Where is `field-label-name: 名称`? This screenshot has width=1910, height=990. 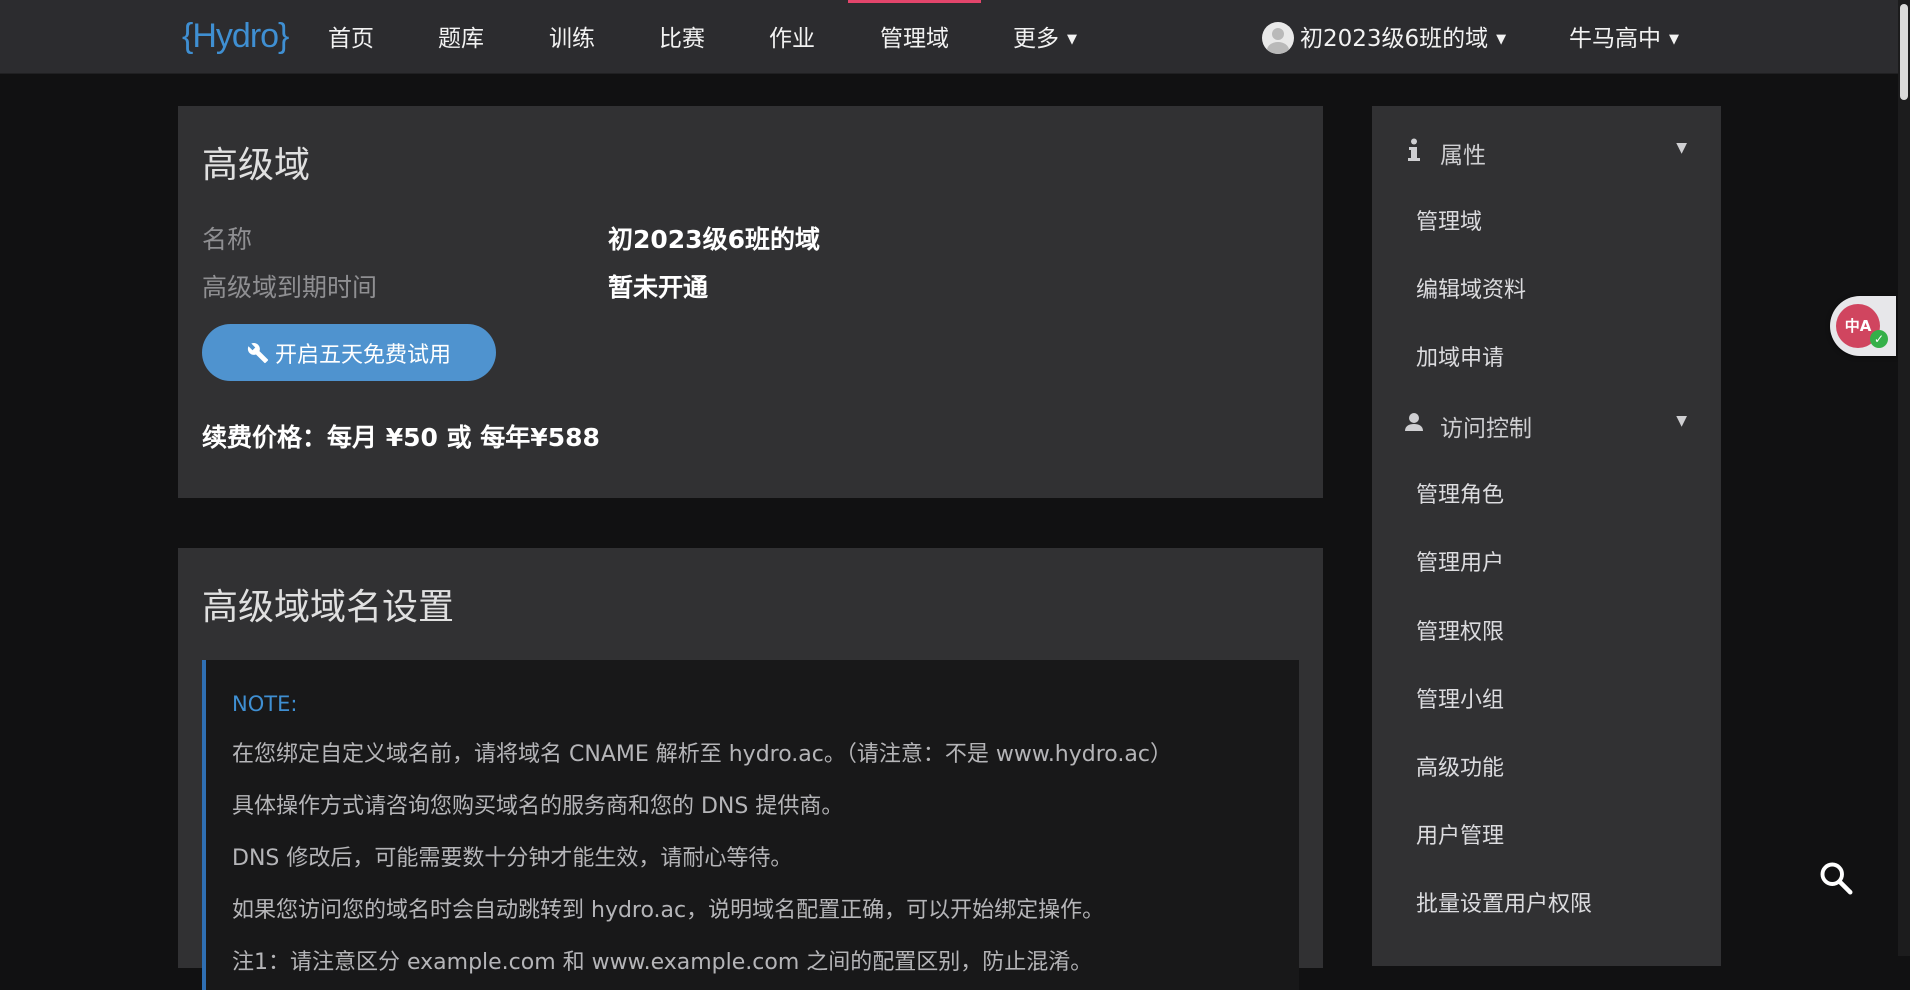 field-label-name: 名称 is located at coordinates (227, 239).